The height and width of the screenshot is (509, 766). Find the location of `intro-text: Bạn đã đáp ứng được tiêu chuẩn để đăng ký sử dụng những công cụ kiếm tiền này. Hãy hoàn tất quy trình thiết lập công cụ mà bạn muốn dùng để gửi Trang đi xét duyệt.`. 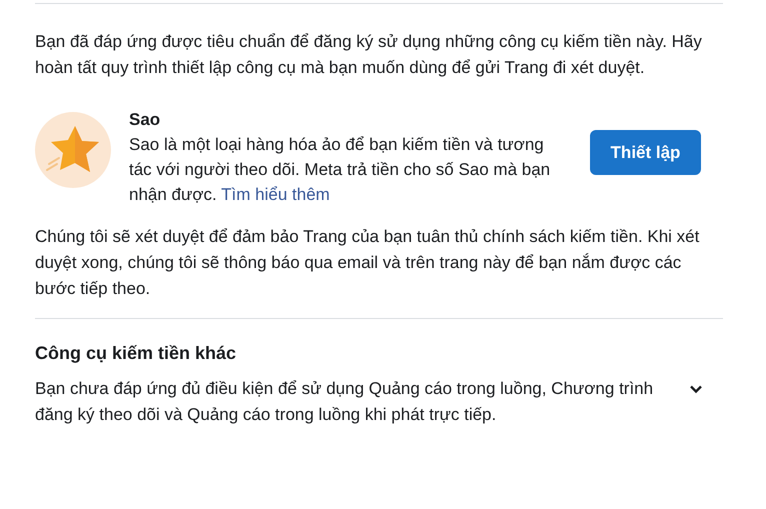

intro-text: Bạn đã đáp ứng được tiêu chuẩn để đăng ký sử dụng những công cụ kiếm tiền này. Hãy hoàn tất quy trình thiết lập công cụ mà bạn muốn dùng để gửi Trang đi xét duyệt. is located at coordinates (369, 55).